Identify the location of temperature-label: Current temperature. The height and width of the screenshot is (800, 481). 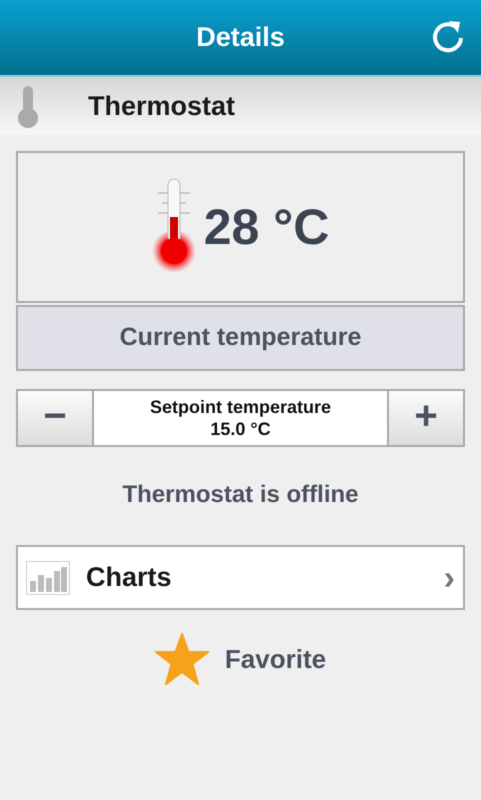
(241, 338).